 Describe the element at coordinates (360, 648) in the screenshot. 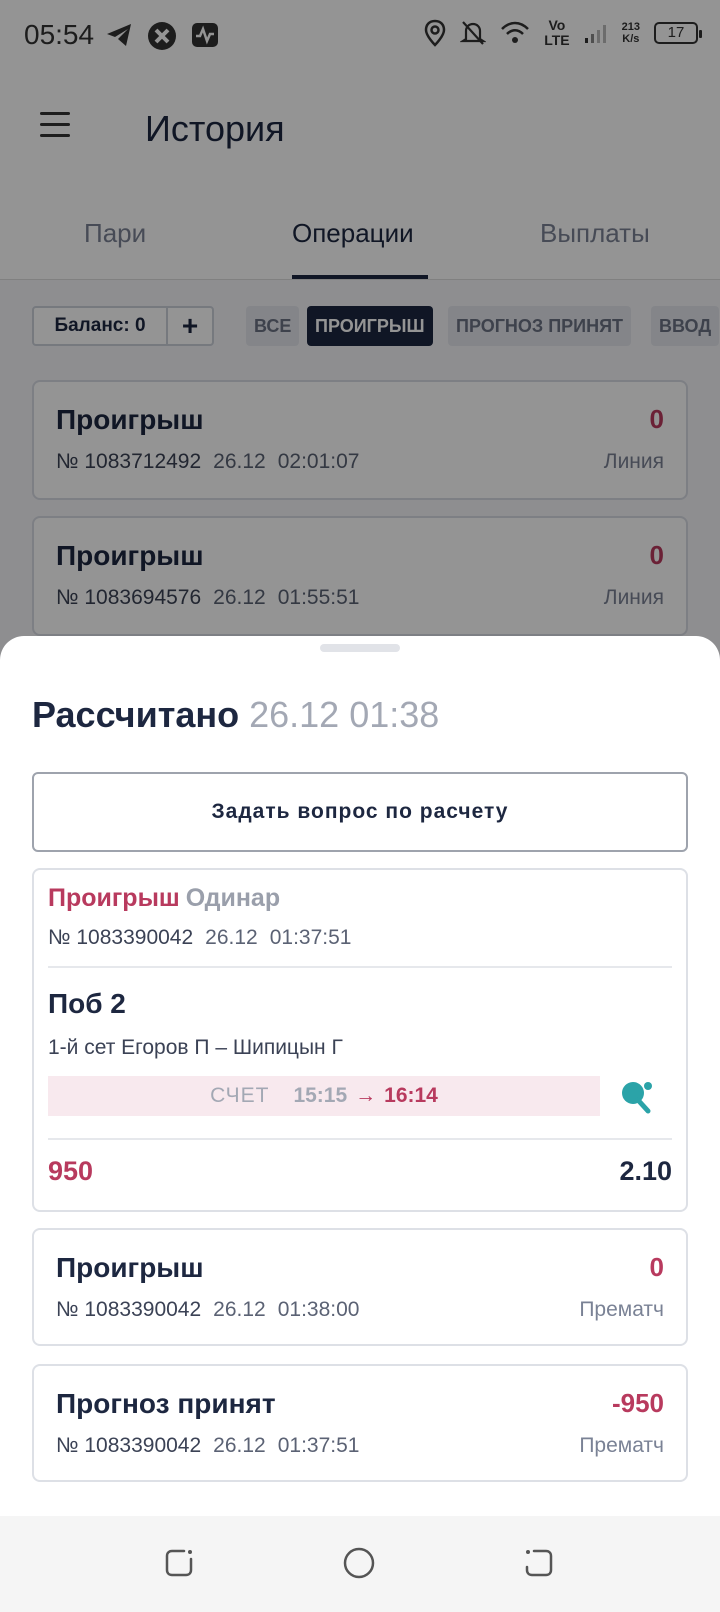

I see `sheet-drag-handle` at that location.